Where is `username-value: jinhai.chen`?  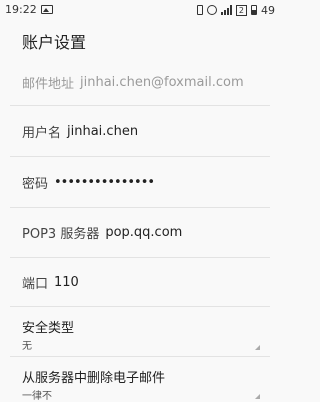
username-value: jinhai.chen is located at coordinates (103, 131).